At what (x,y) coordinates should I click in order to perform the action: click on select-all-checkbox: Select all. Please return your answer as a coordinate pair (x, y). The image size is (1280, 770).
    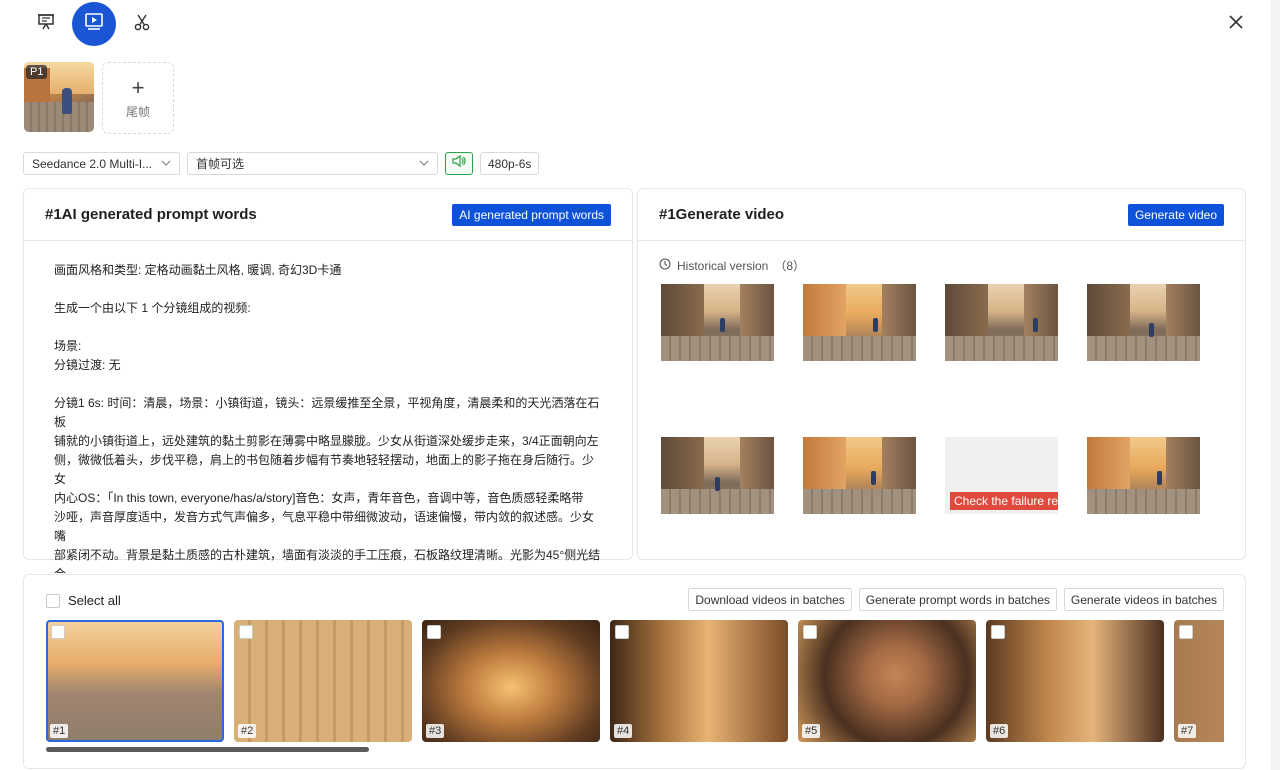
    Looking at the image, I should click on (83, 600).